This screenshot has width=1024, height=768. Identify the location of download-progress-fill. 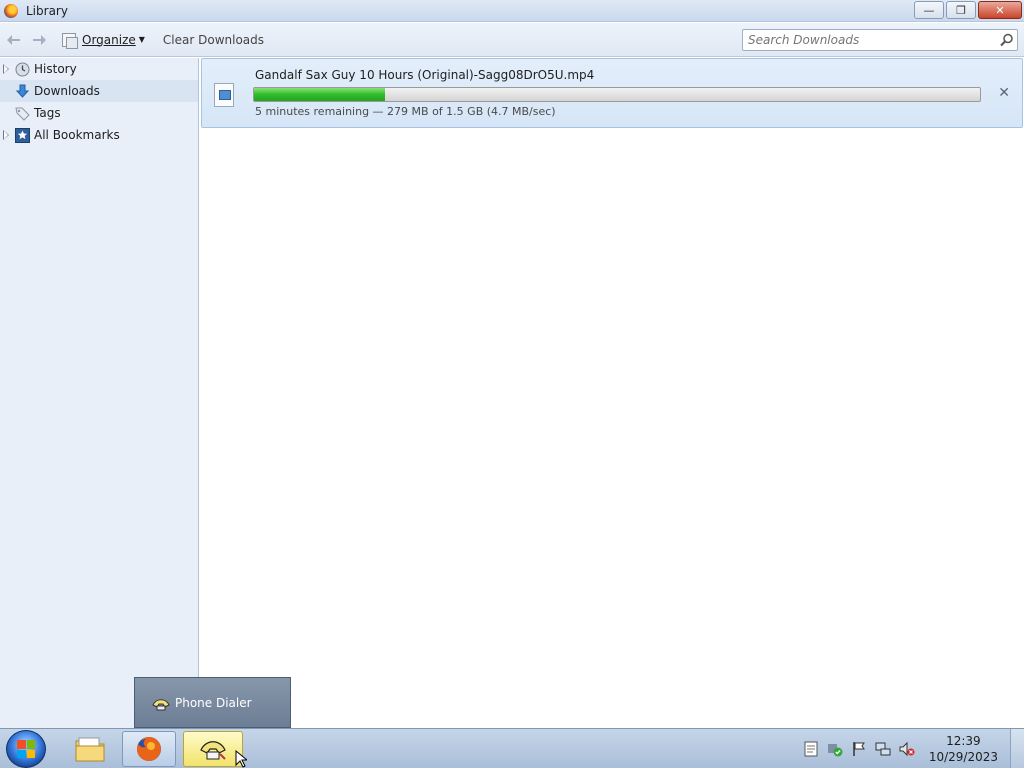
(319, 94).